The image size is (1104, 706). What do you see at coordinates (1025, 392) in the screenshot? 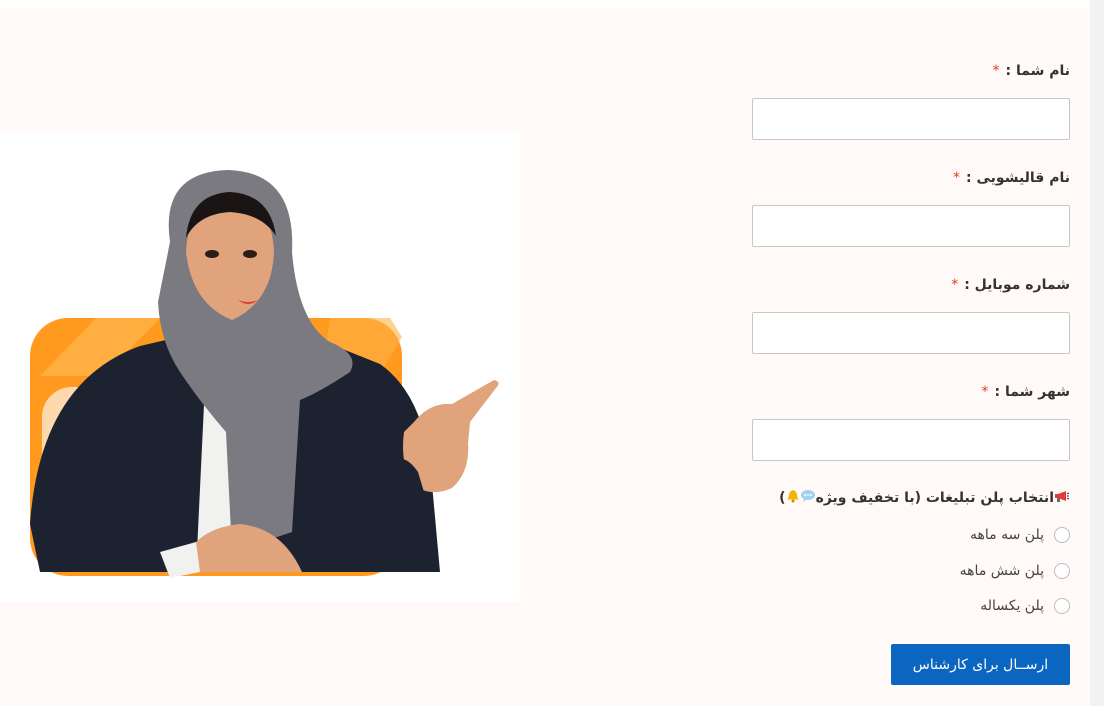
I see `city-label: شهر شما :*` at bounding box center [1025, 392].